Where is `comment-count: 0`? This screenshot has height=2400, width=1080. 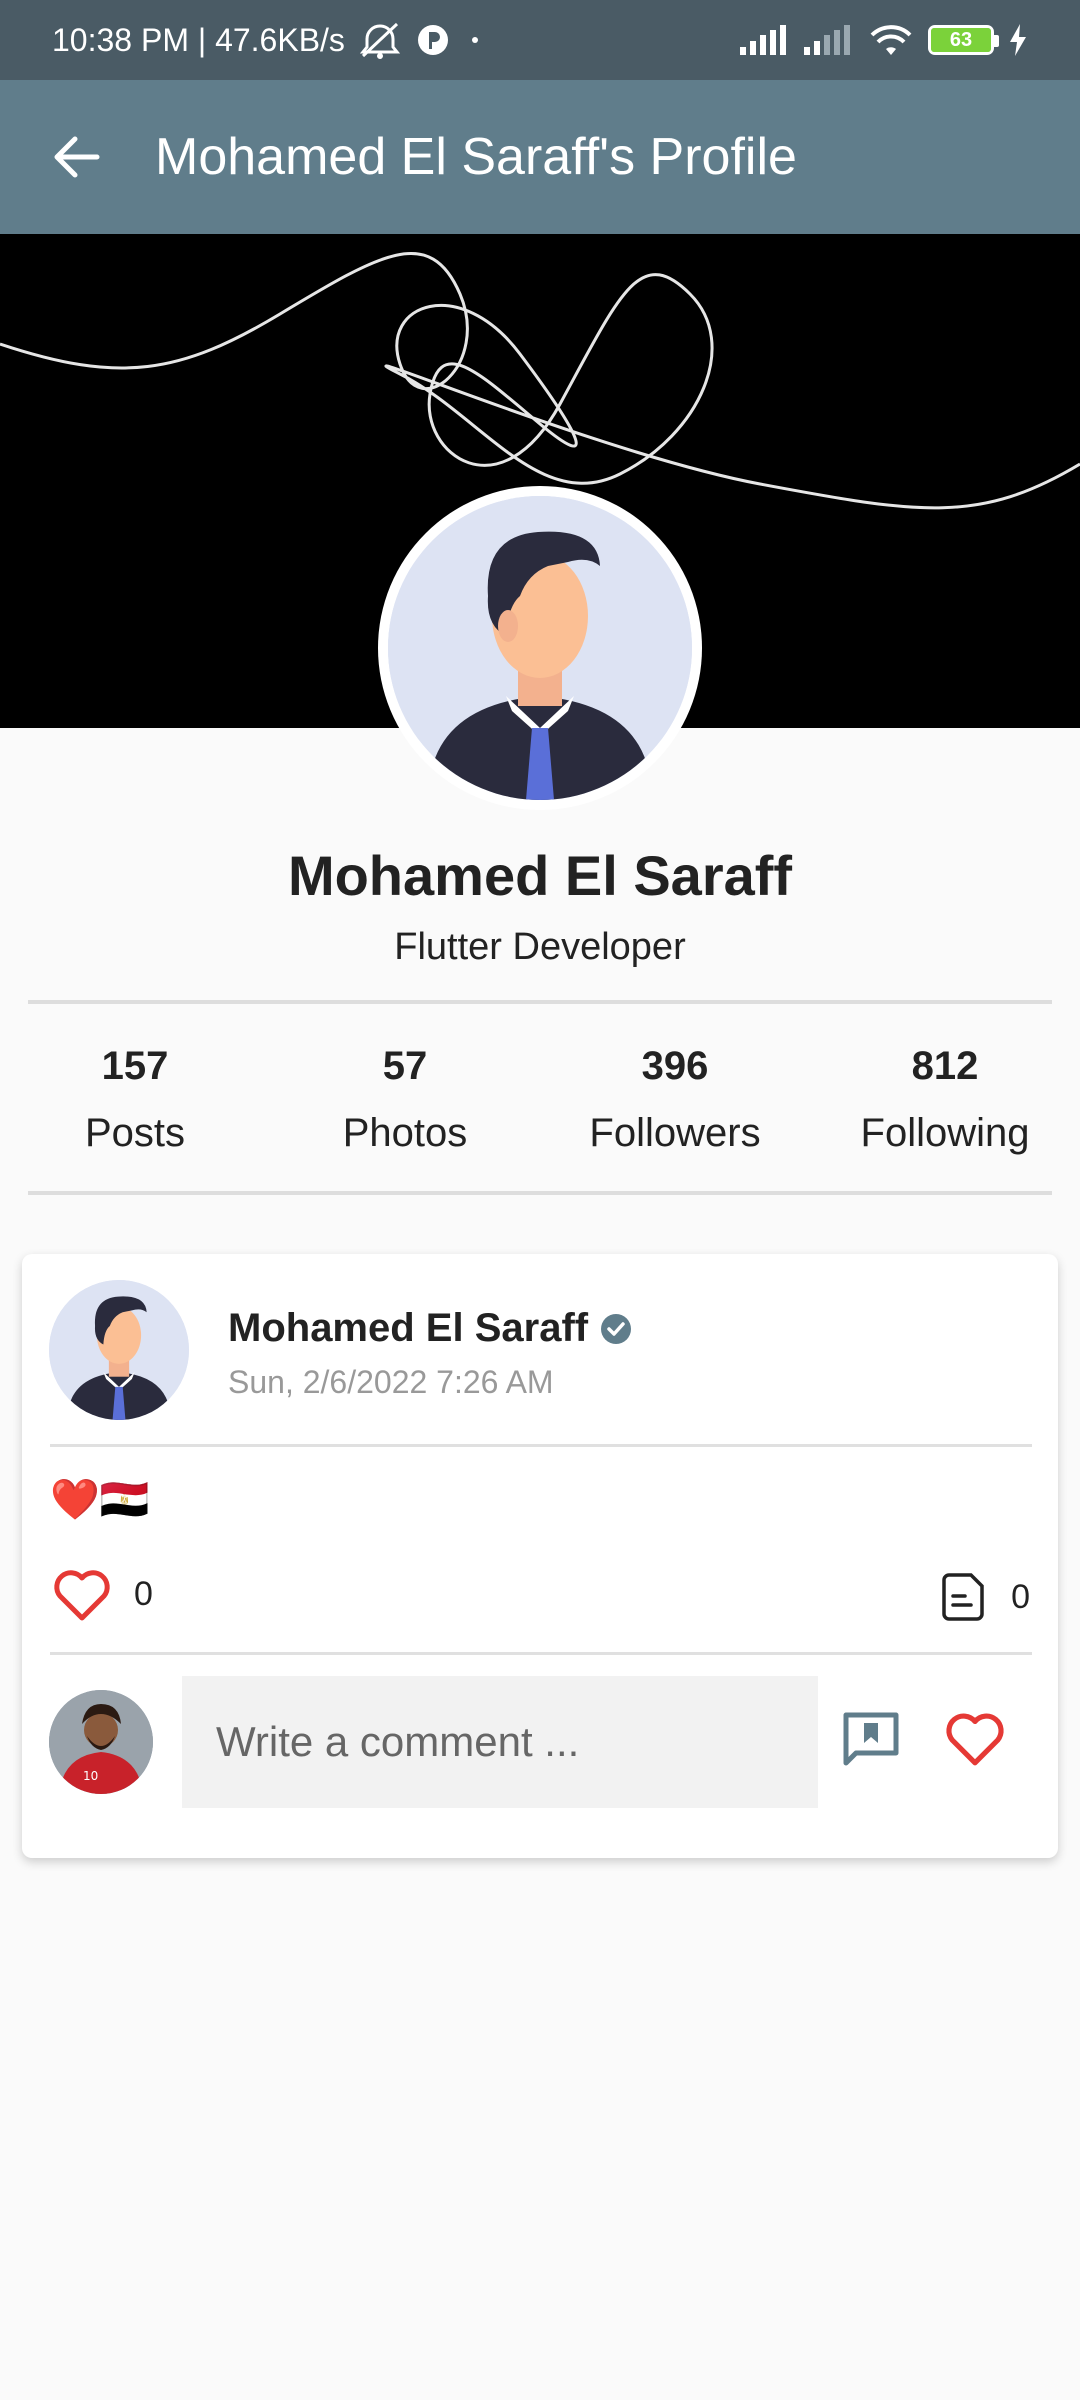 comment-count: 0 is located at coordinates (1020, 1596).